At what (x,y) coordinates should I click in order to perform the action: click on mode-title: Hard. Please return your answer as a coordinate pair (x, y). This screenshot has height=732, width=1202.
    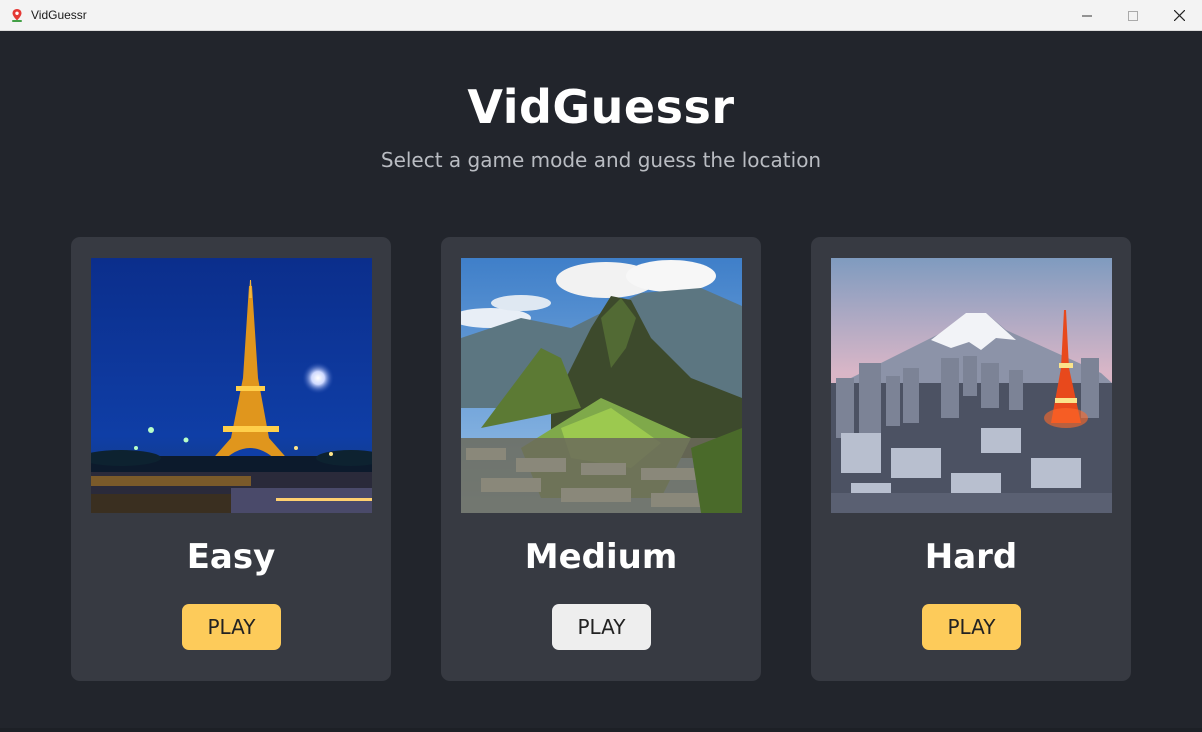
    Looking at the image, I should click on (971, 557).